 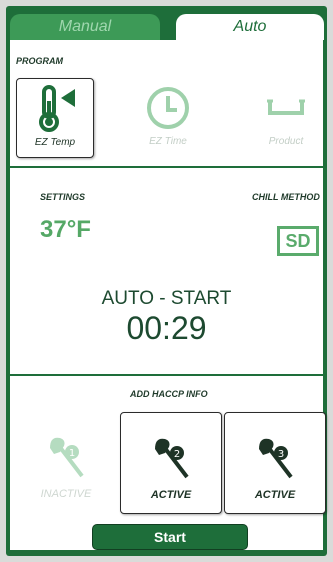 I want to click on probe-3-status: ACTIVE, so click(x=275, y=495).